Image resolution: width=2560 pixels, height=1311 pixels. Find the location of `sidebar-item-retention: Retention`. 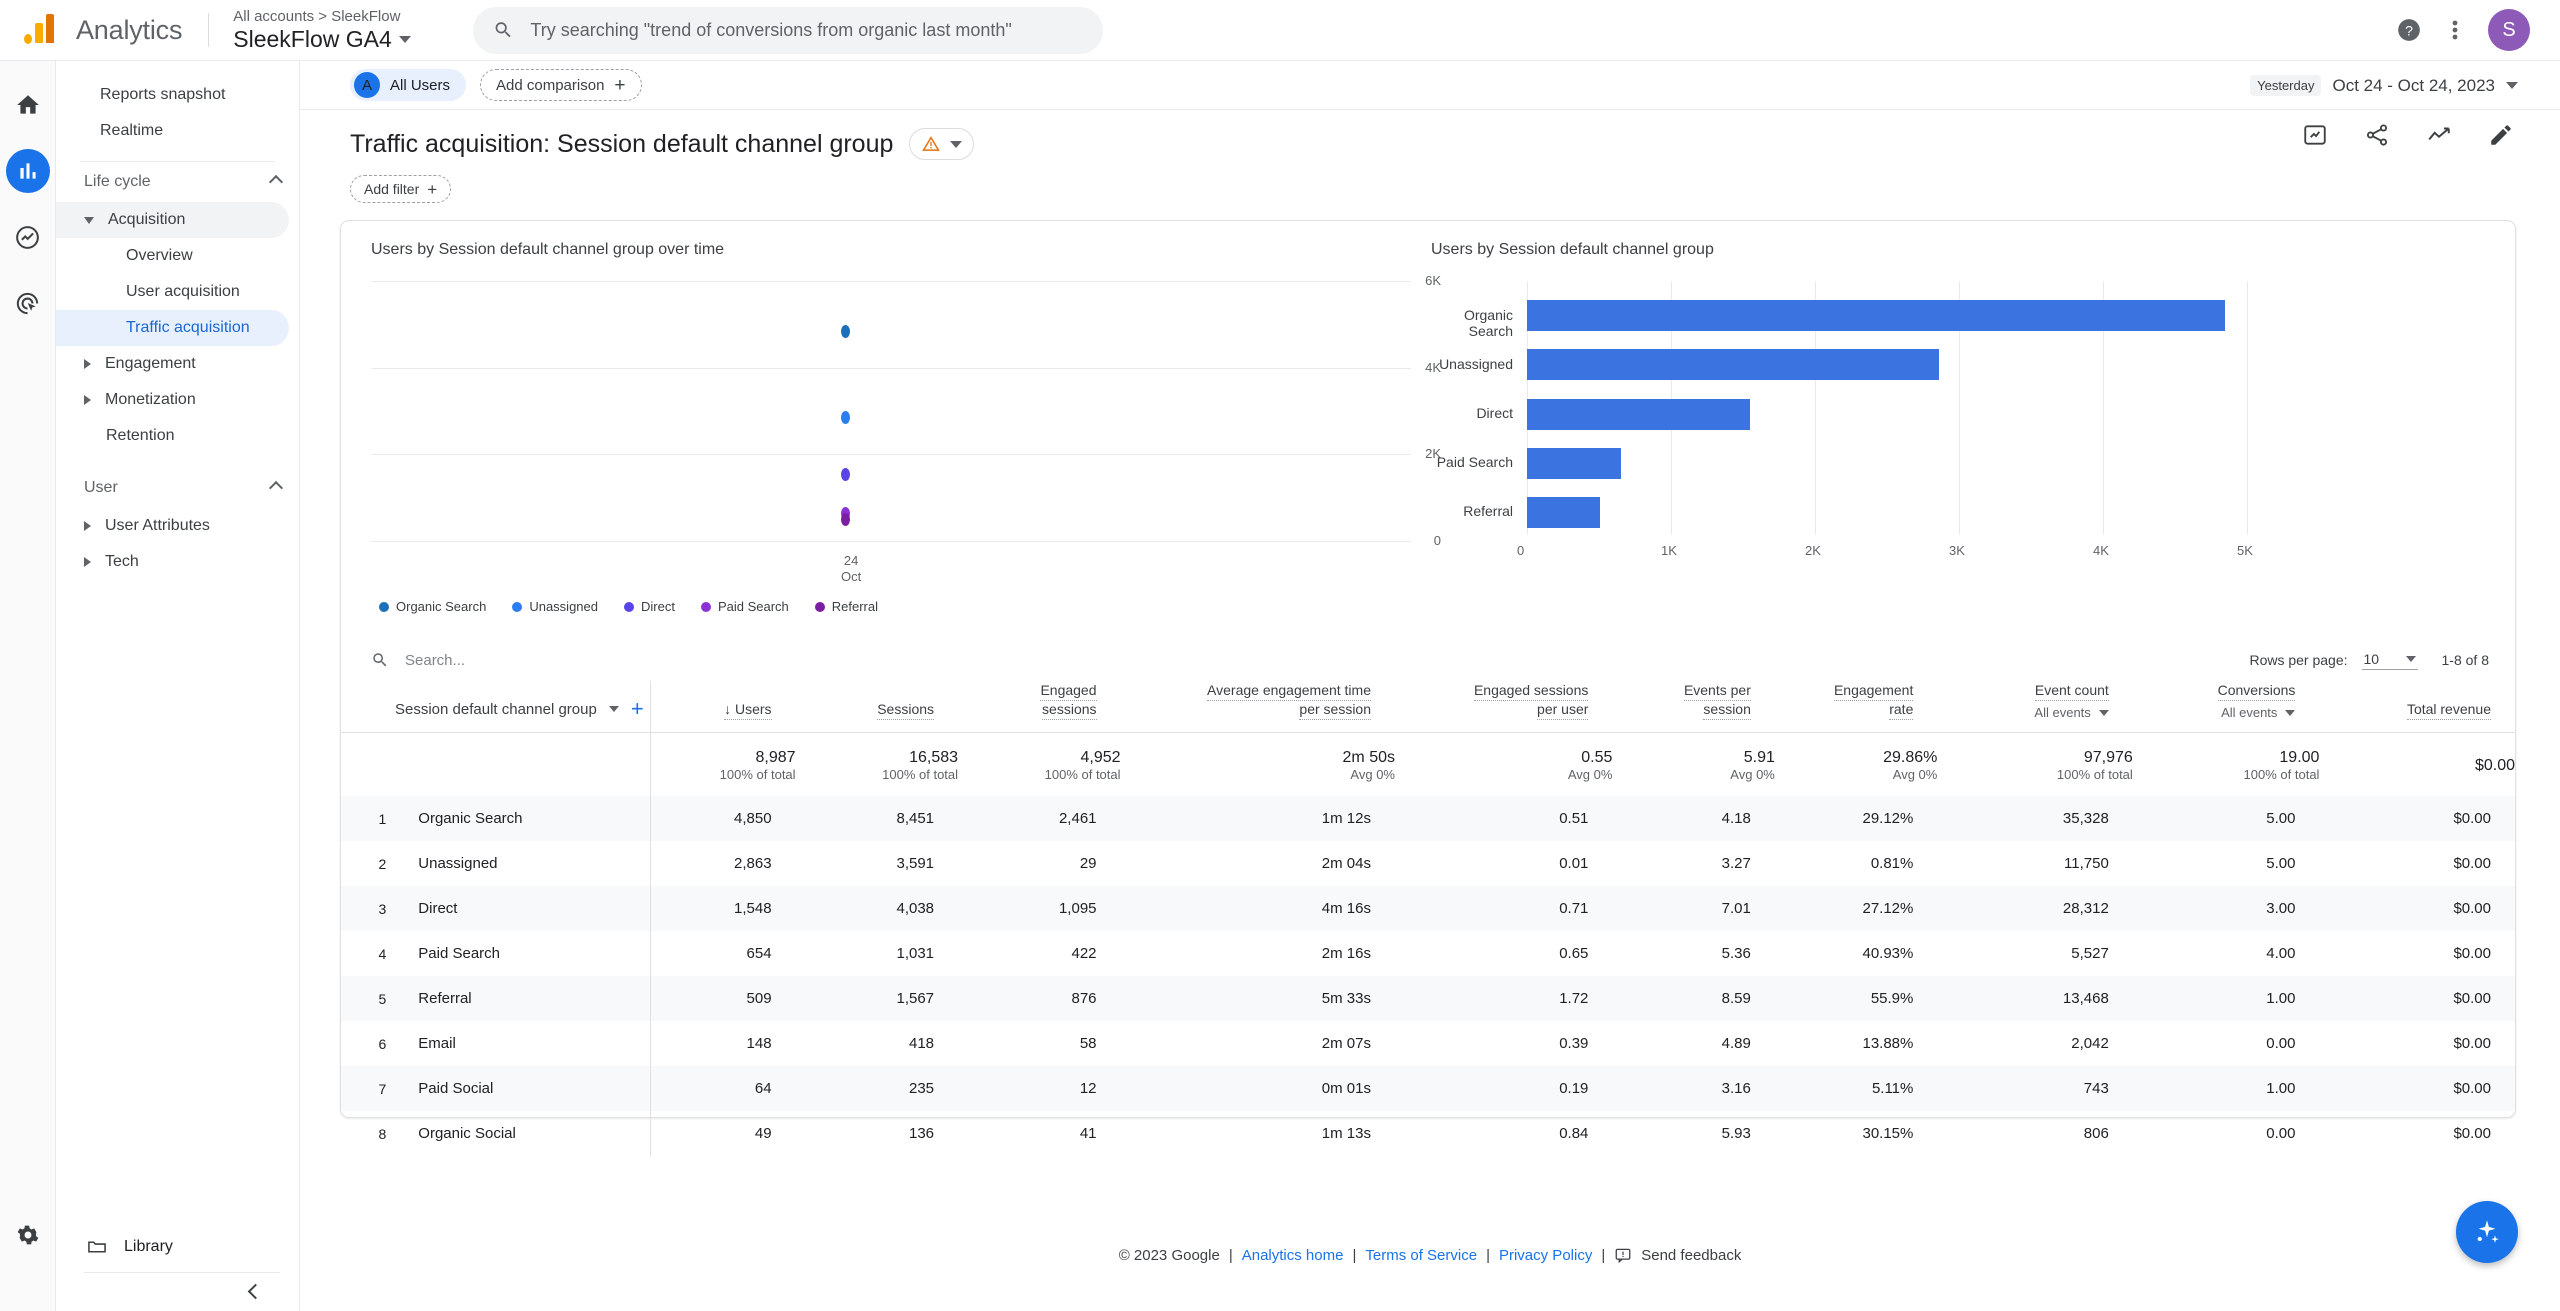

sidebar-item-retention: Retention is located at coordinates (172, 436).